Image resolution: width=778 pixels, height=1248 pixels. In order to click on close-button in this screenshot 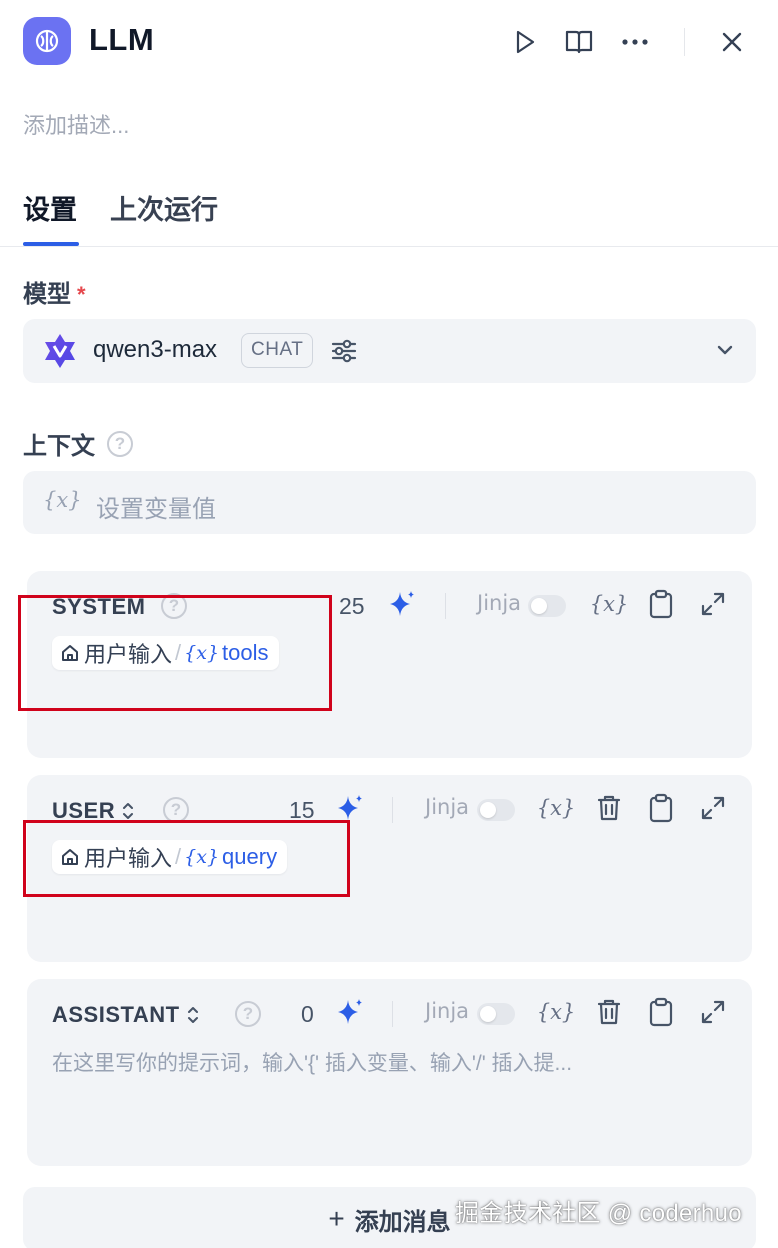, I will do `click(732, 42)`.